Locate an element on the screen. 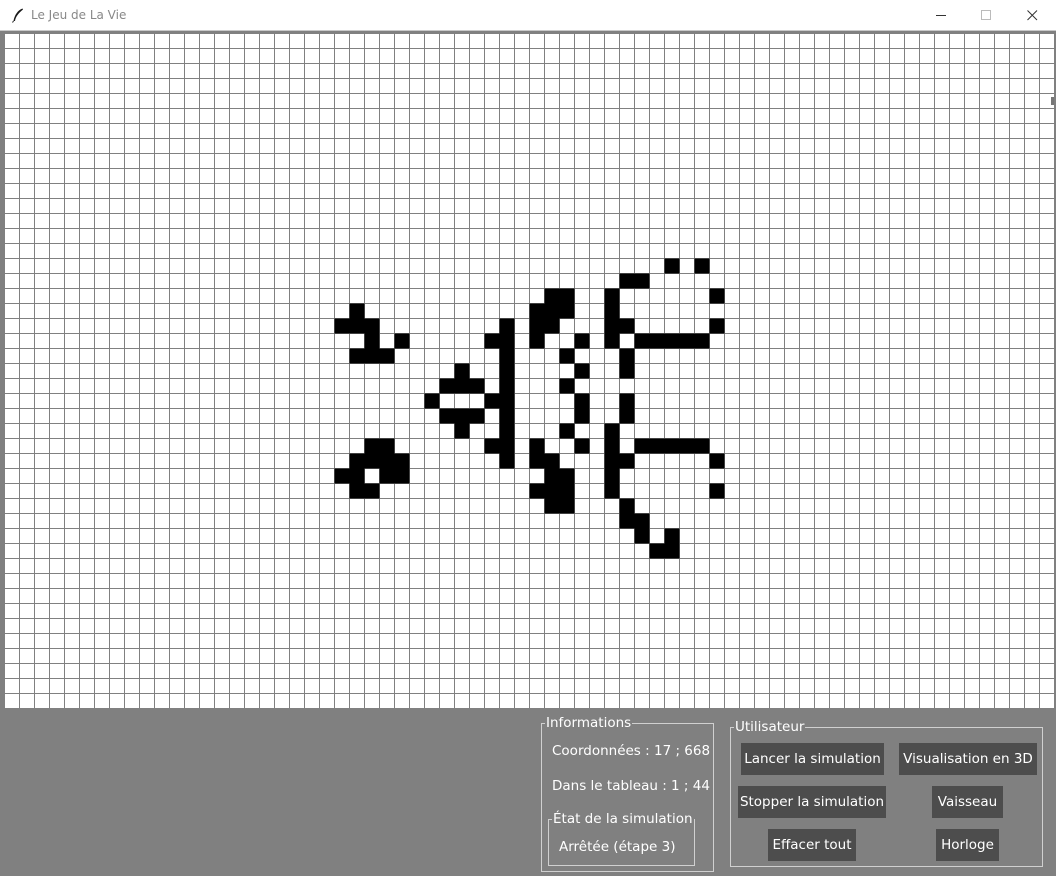  scrollbar-thumb is located at coordinates (1052, 101).